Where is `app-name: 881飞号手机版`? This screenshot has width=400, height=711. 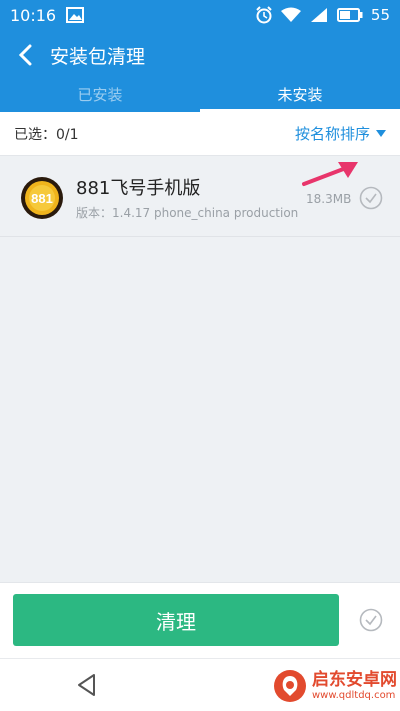 app-name: 881飞号手机版 is located at coordinates (138, 188).